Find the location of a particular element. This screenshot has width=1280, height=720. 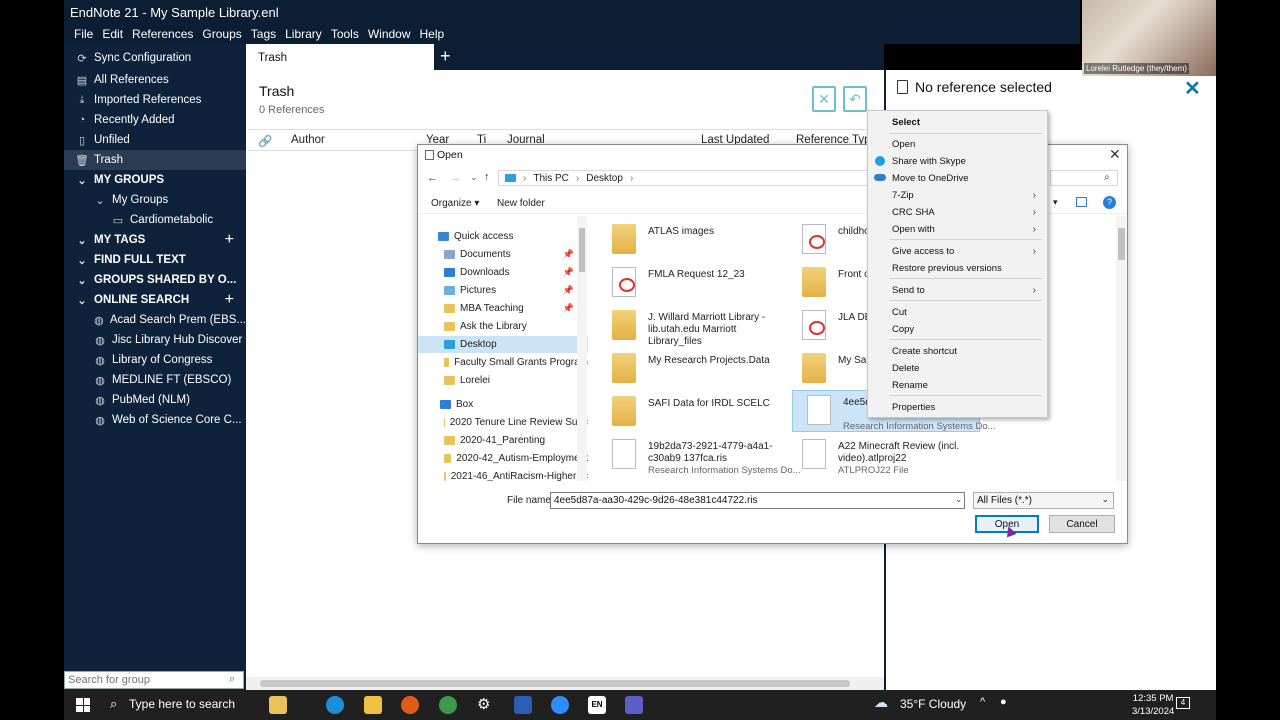

settings-icon: ⚙ is located at coordinates (483, 704).